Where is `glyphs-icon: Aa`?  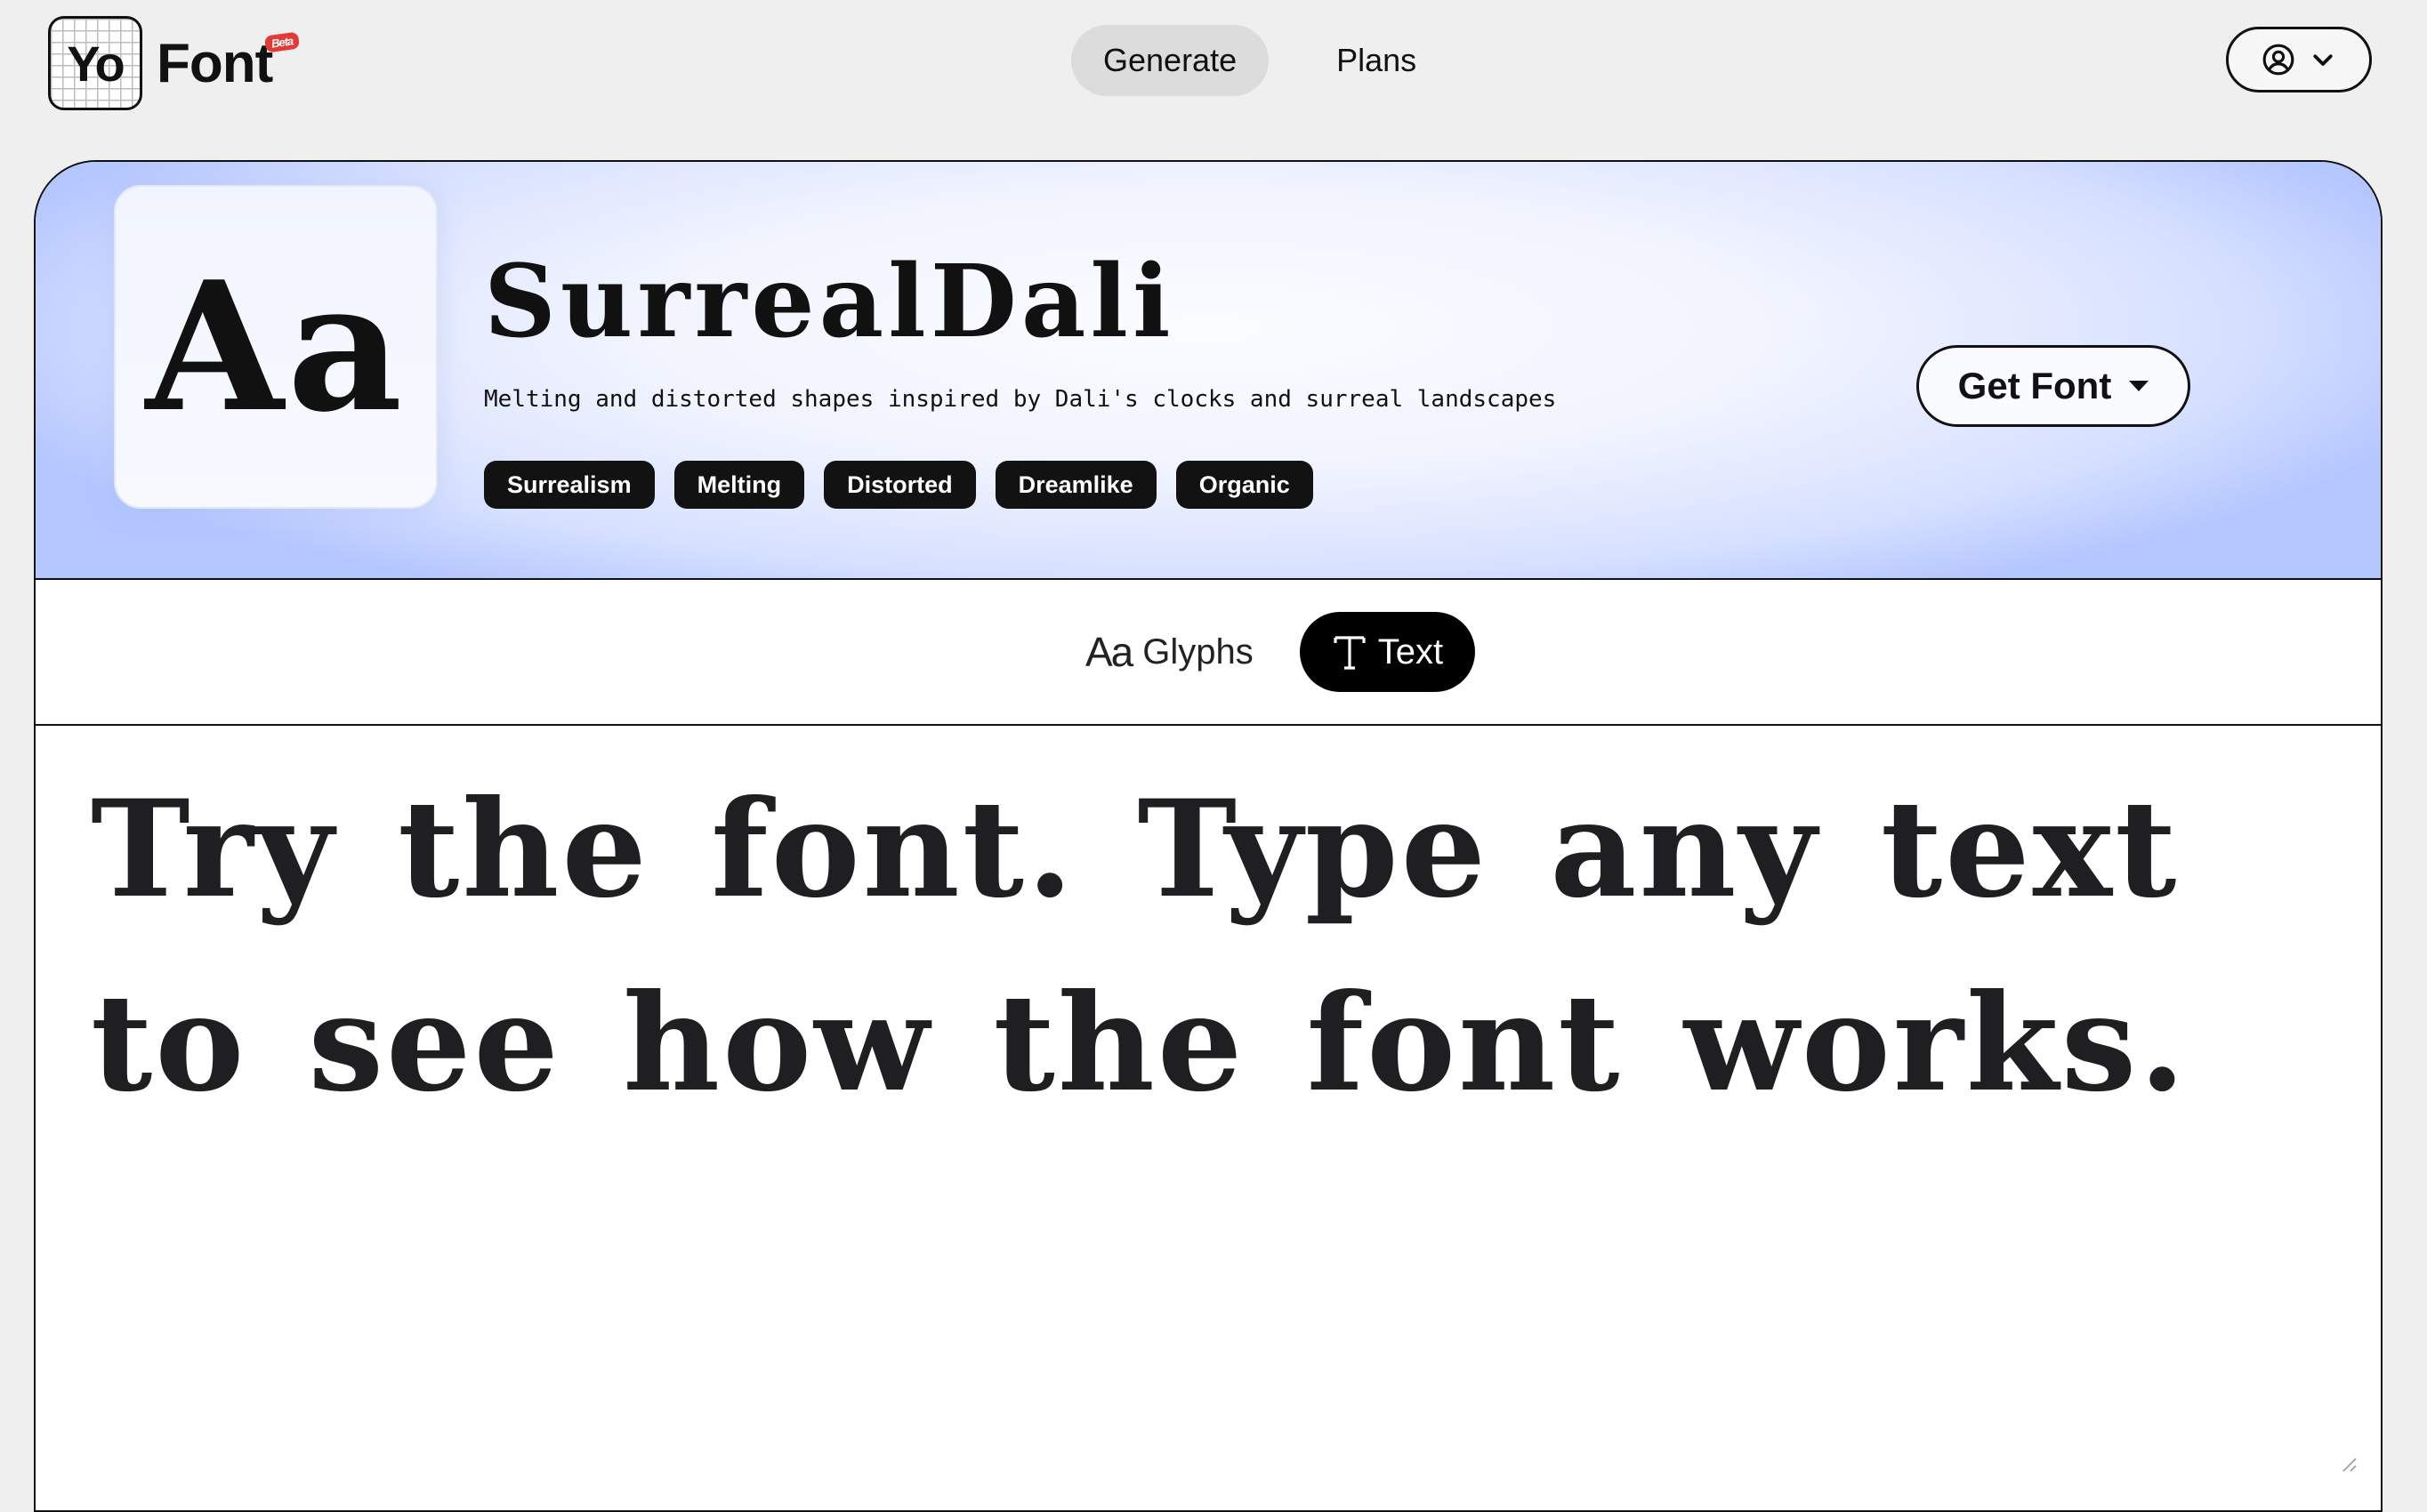
glyphs-icon: Aa is located at coordinates (1109, 652).